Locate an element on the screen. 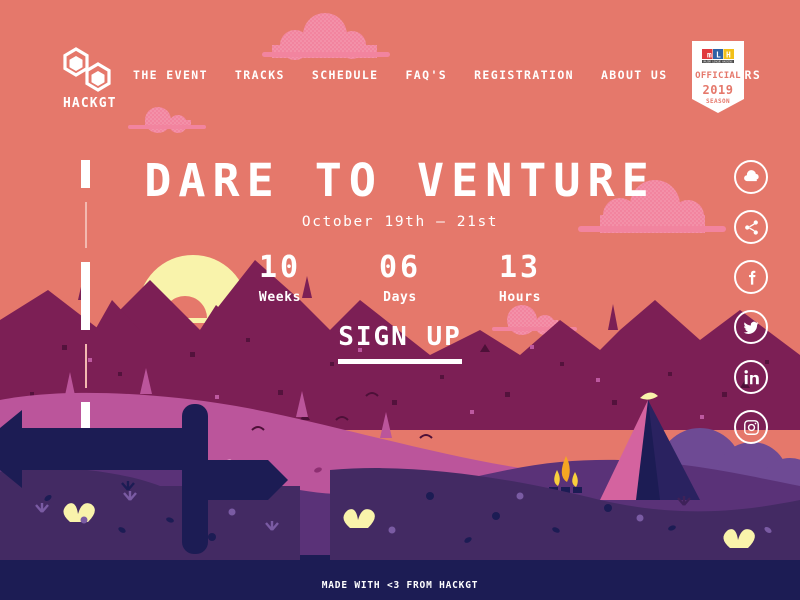 This screenshot has height=600, width=800. mlh-official: OFFICIAL is located at coordinates (718, 76).